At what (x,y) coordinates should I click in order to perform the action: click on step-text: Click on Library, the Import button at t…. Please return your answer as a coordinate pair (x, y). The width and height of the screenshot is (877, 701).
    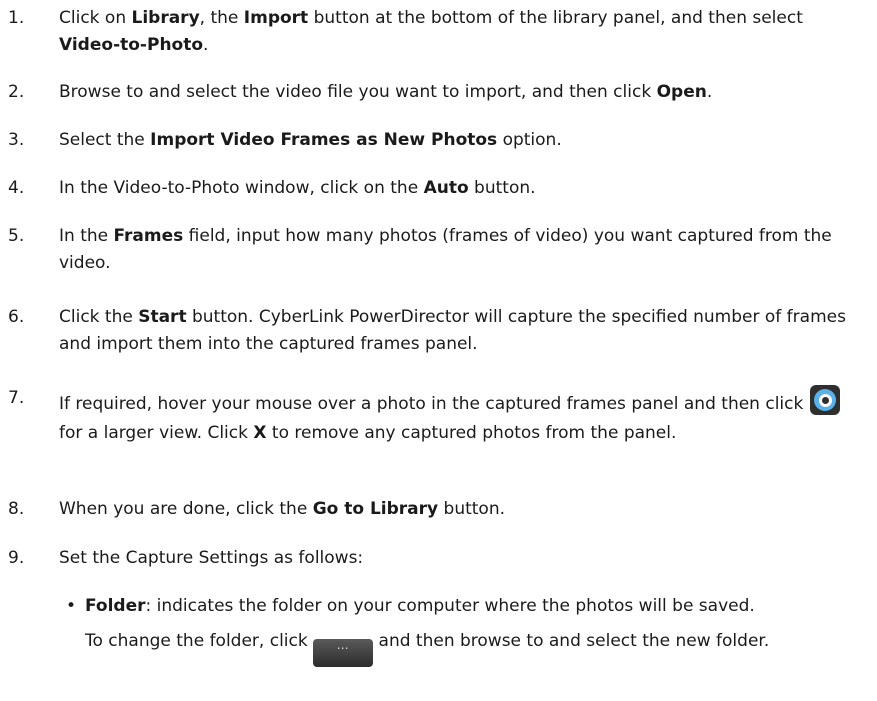
    Looking at the image, I should click on (454, 32).